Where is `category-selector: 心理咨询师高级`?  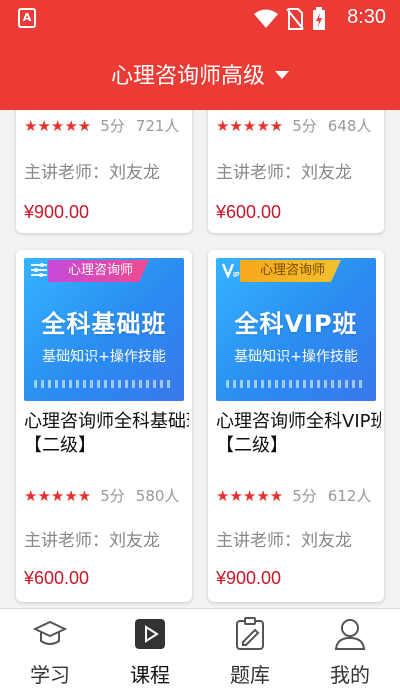 category-selector: 心理咨询师高级 is located at coordinates (200, 74).